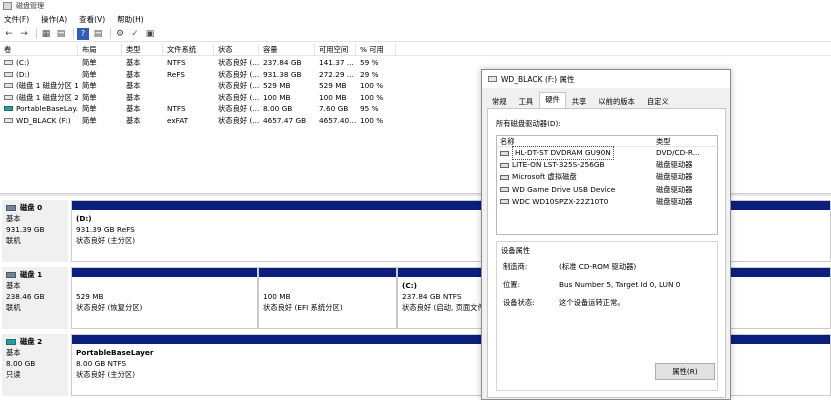 The width and height of the screenshot is (831, 400). What do you see at coordinates (333, 97) in the screenshot?
I see `cell-free: 100 MB` at bounding box center [333, 97].